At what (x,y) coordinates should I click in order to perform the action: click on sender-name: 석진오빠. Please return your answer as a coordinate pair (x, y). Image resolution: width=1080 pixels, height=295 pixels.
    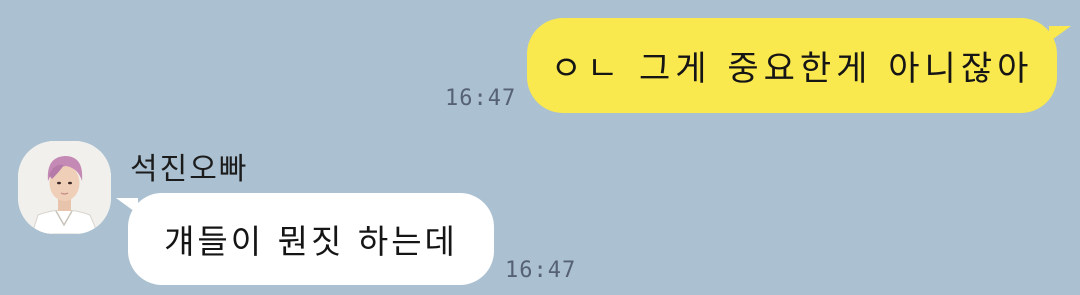
    Looking at the image, I should click on (189, 169).